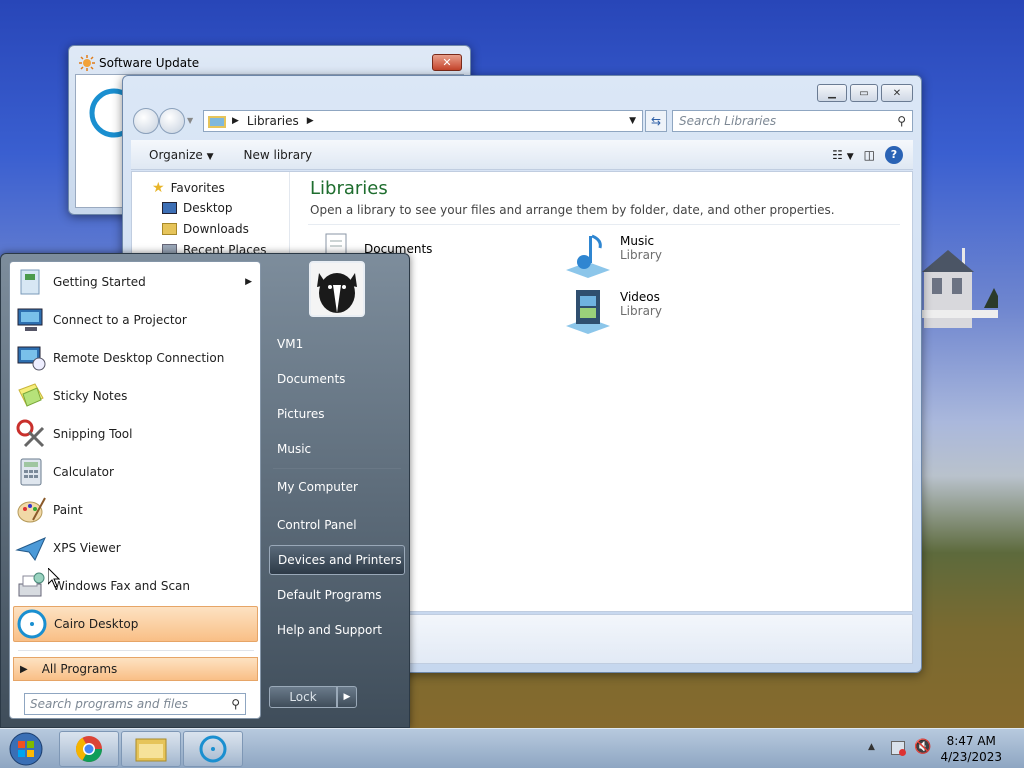  I want to click on volume-muted-icon: 🔇, so click(922, 747).